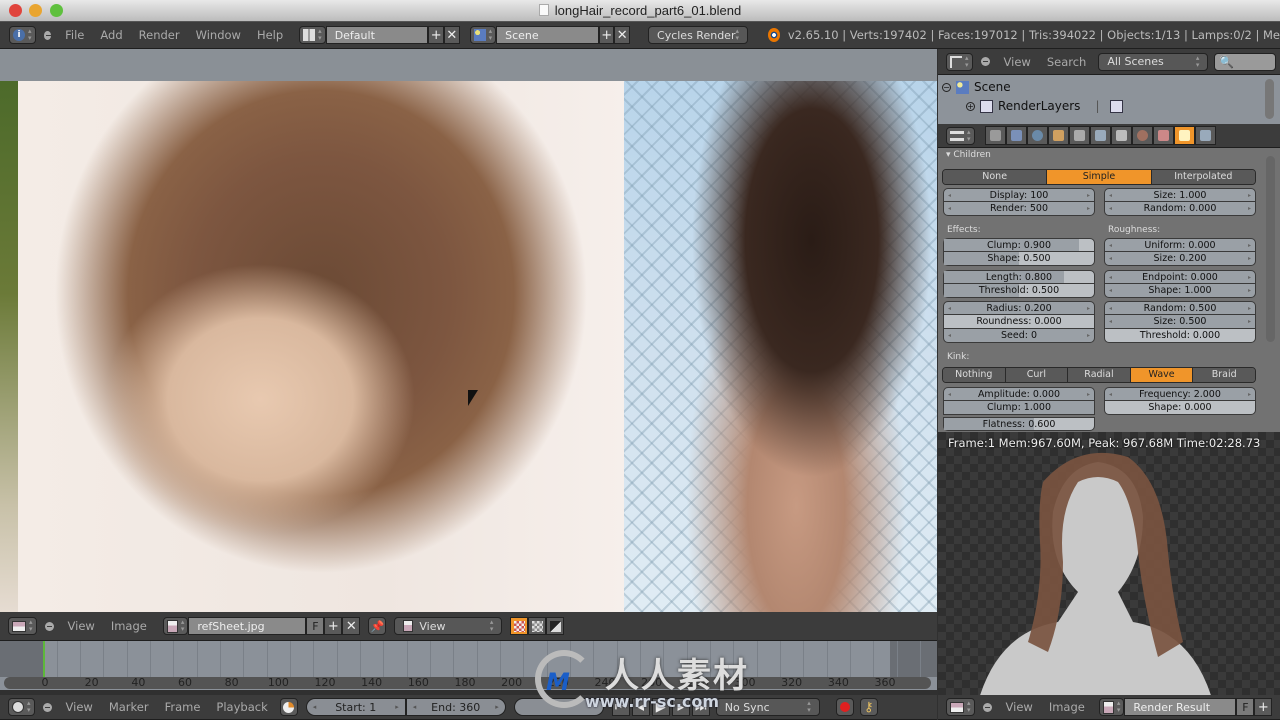 The width and height of the screenshot is (1280, 720). I want to click on delete-scene-button: ✕, so click(622, 35).